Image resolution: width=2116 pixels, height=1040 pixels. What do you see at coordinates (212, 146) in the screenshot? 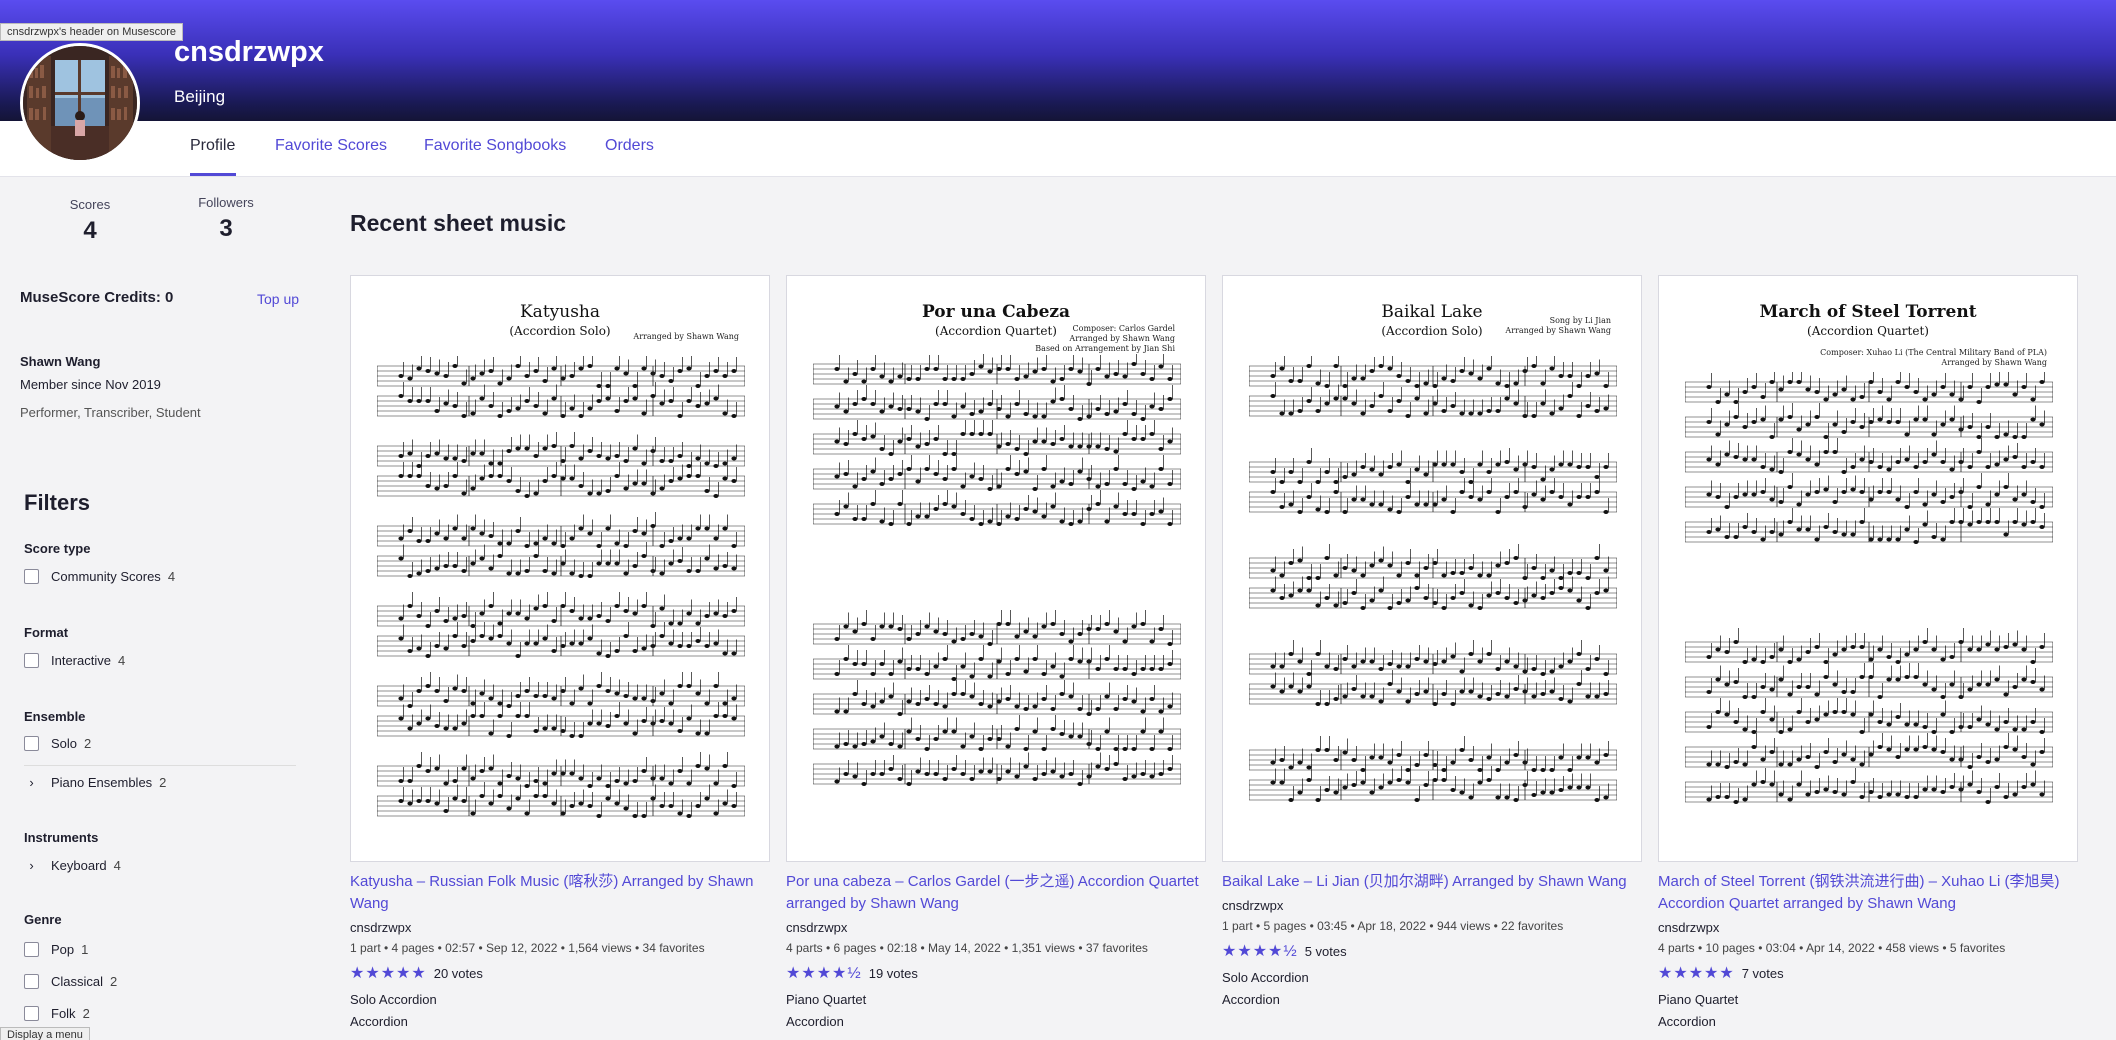
I see `tab-profile: Profile` at bounding box center [212, 146].